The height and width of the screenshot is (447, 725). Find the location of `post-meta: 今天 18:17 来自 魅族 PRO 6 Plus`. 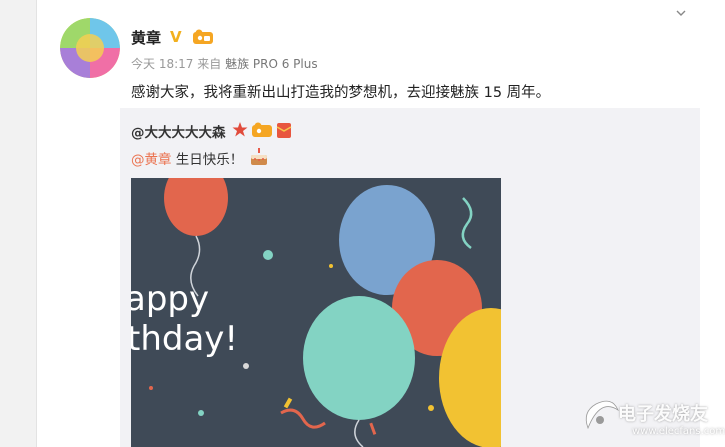

post-meta: 今天 18:17 来自 魅族 PRO 6 Plus is located at coordinates (224, 63).